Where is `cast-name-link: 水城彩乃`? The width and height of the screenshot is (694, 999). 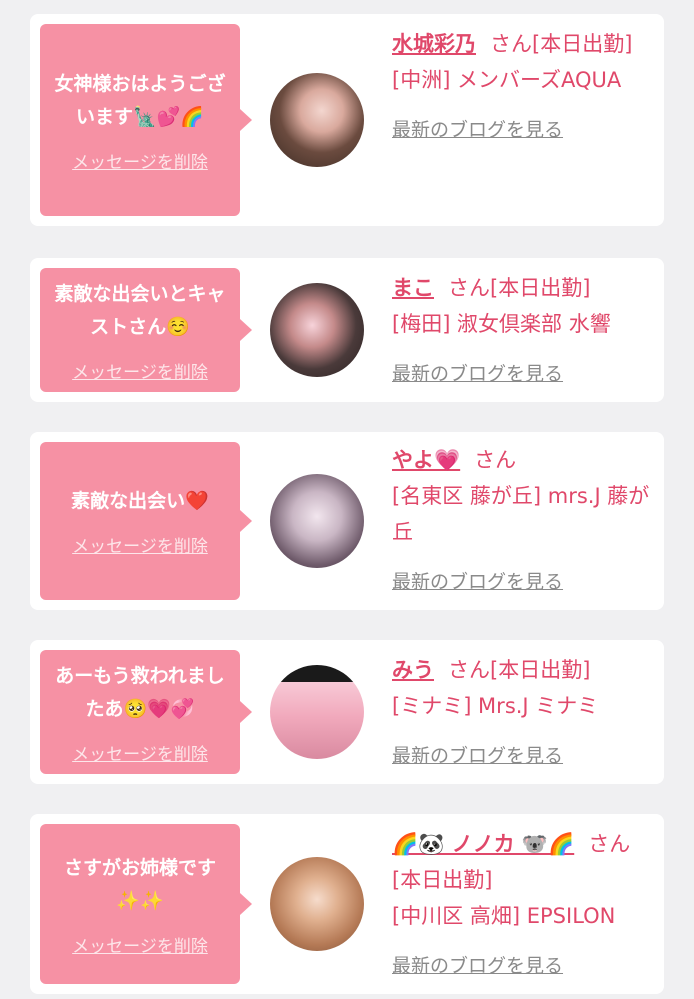 cast-name-link: 水城彩乃 is located at coordinates (434, 44).